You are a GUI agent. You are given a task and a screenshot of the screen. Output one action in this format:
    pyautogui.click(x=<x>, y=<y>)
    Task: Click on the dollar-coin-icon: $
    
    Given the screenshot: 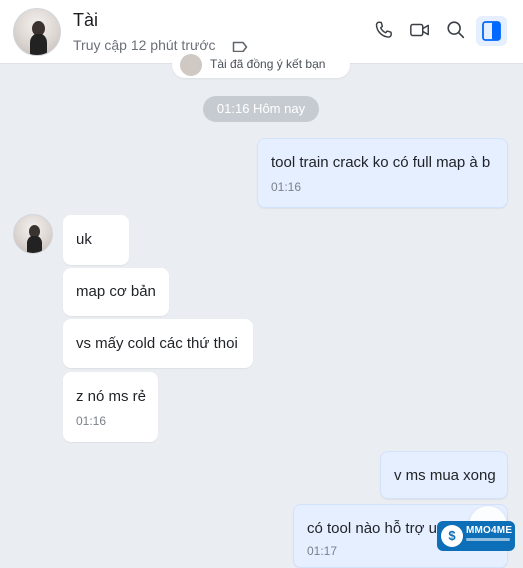 What is the action you would take?
    pyautogui.click(x=452, y=536)
    